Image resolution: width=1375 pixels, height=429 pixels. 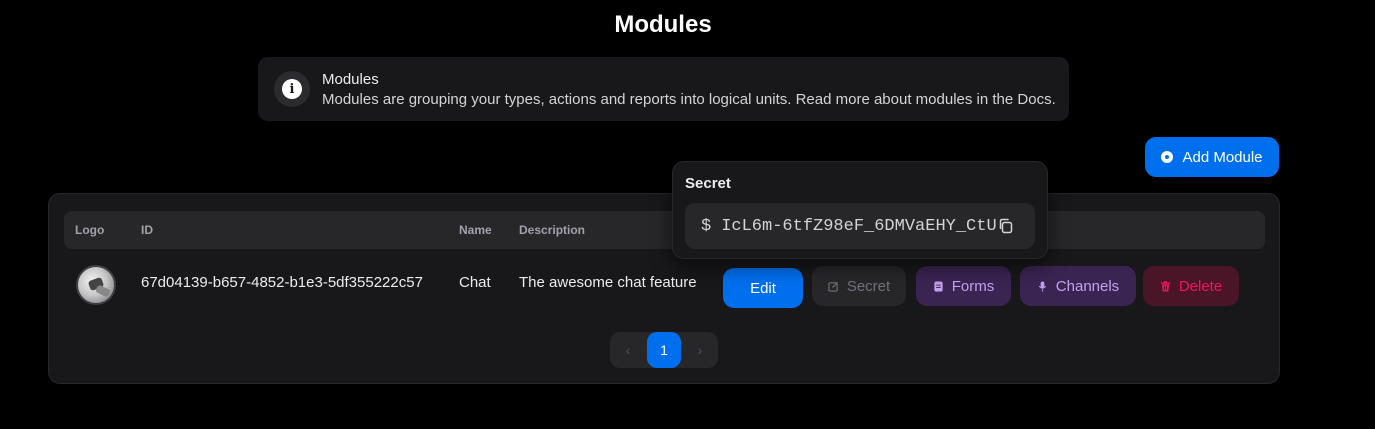 I want to click on channels-label: Channels, so click(x=1087, y=286).